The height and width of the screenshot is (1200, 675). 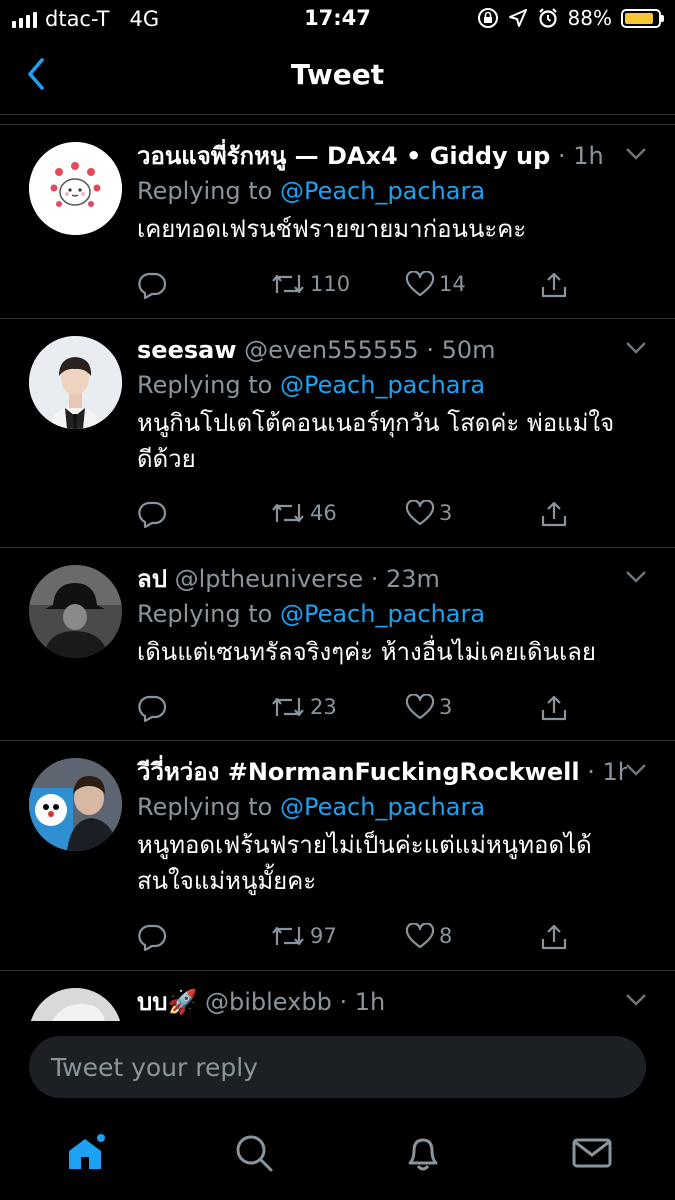 I want to click on like-count: 8, so click(x=446, y=936).